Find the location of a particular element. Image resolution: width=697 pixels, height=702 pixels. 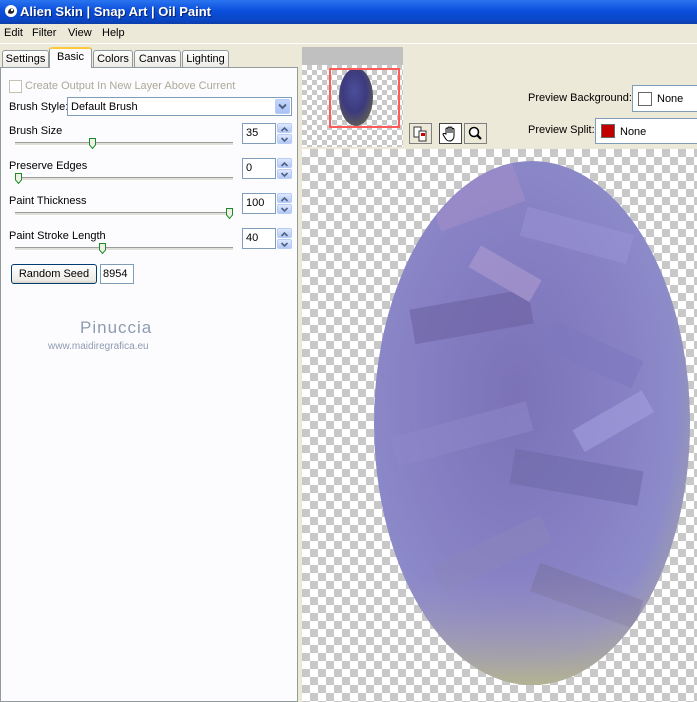

menu-help: Help is located at coordinates (113, 33).